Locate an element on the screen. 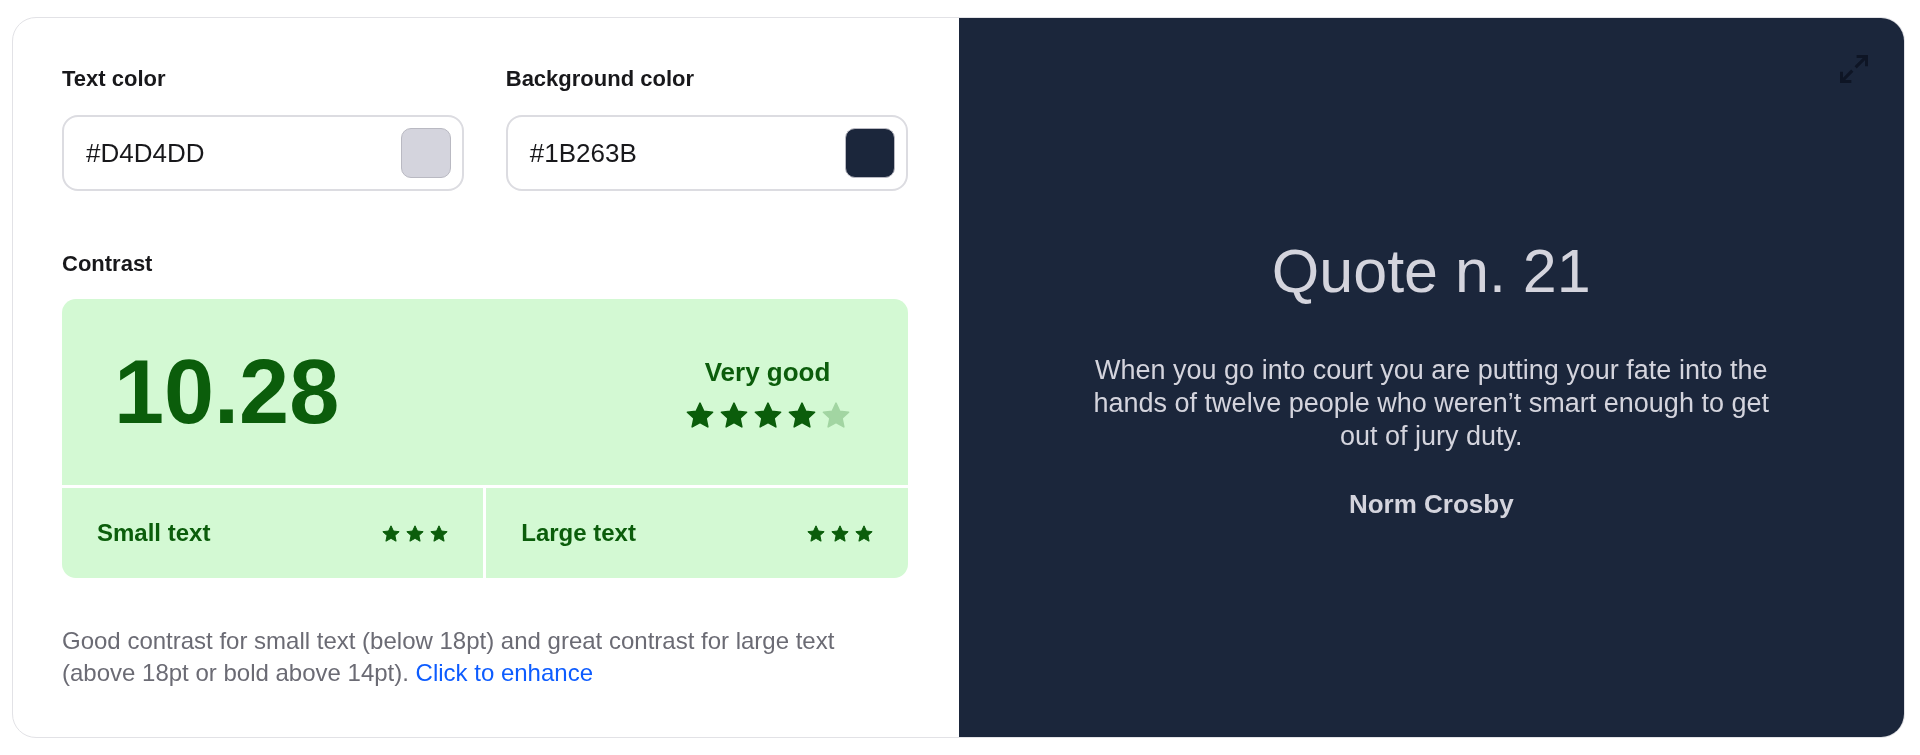  contrast-note: Good contrast for small text (below 18pt) and great contrast for large text (above 18pt or bold above 14pt). Click to enhance is located at coordinates (449, 657).